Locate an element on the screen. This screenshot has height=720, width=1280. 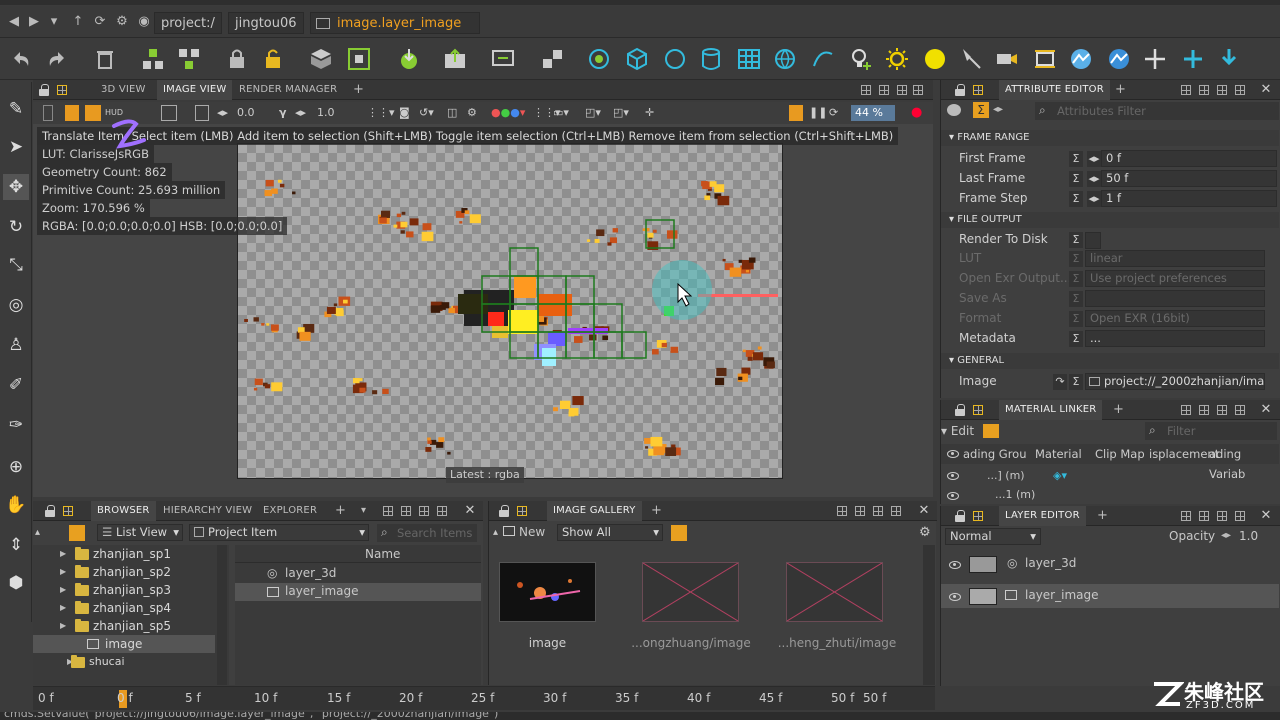
move-icon is located at coordinates (1155, 59).